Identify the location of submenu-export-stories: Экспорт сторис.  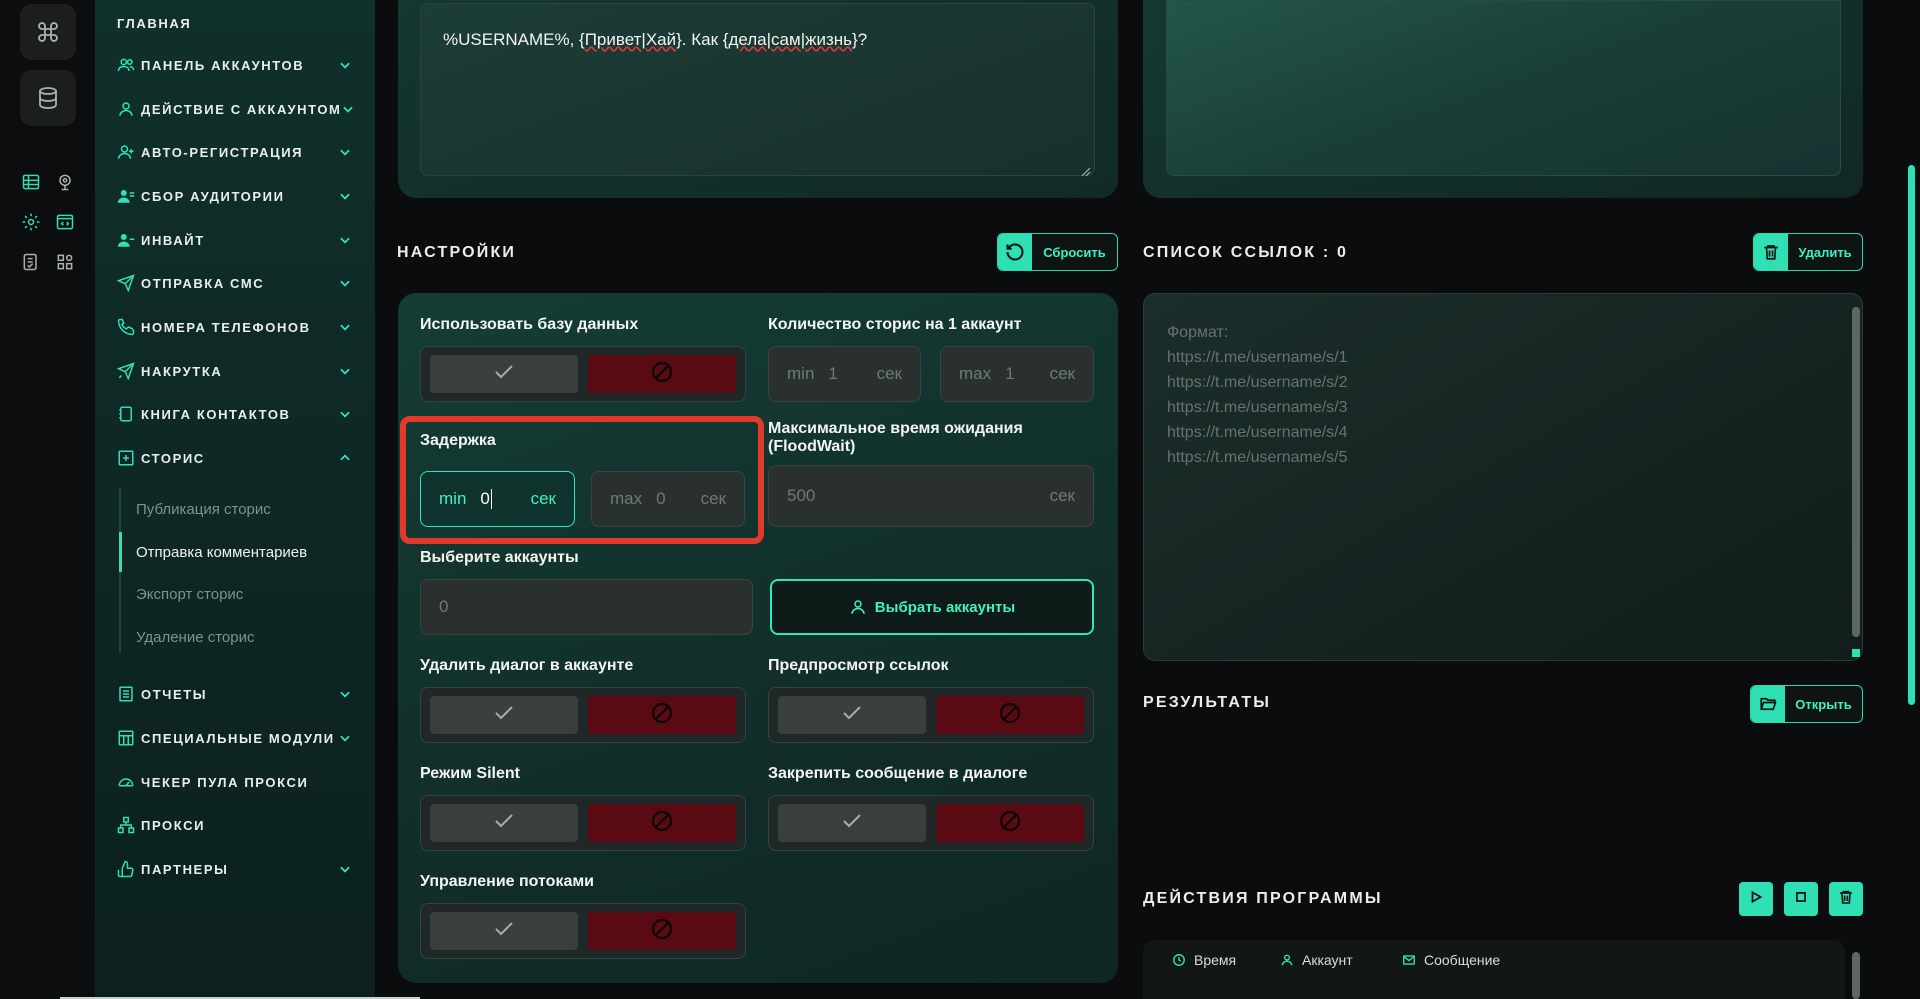
(189, 594).